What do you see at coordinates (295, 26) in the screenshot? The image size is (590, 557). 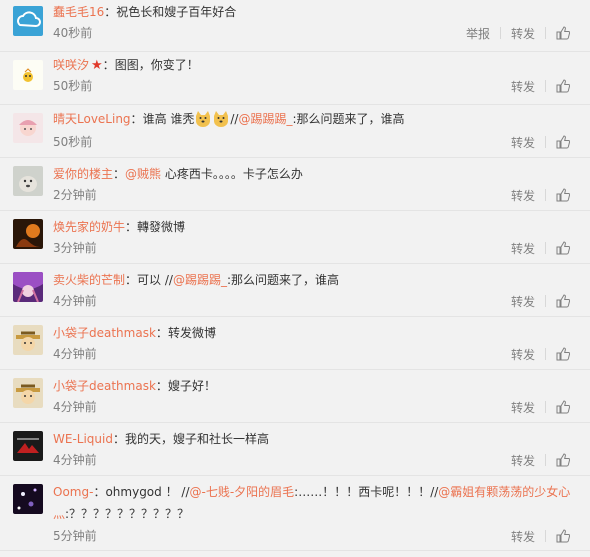 I see `comment-item: 蠢毛毛16：祝色长和嫂子百年好合 40秒前 举报 转发` at bounding box center [295, 26].